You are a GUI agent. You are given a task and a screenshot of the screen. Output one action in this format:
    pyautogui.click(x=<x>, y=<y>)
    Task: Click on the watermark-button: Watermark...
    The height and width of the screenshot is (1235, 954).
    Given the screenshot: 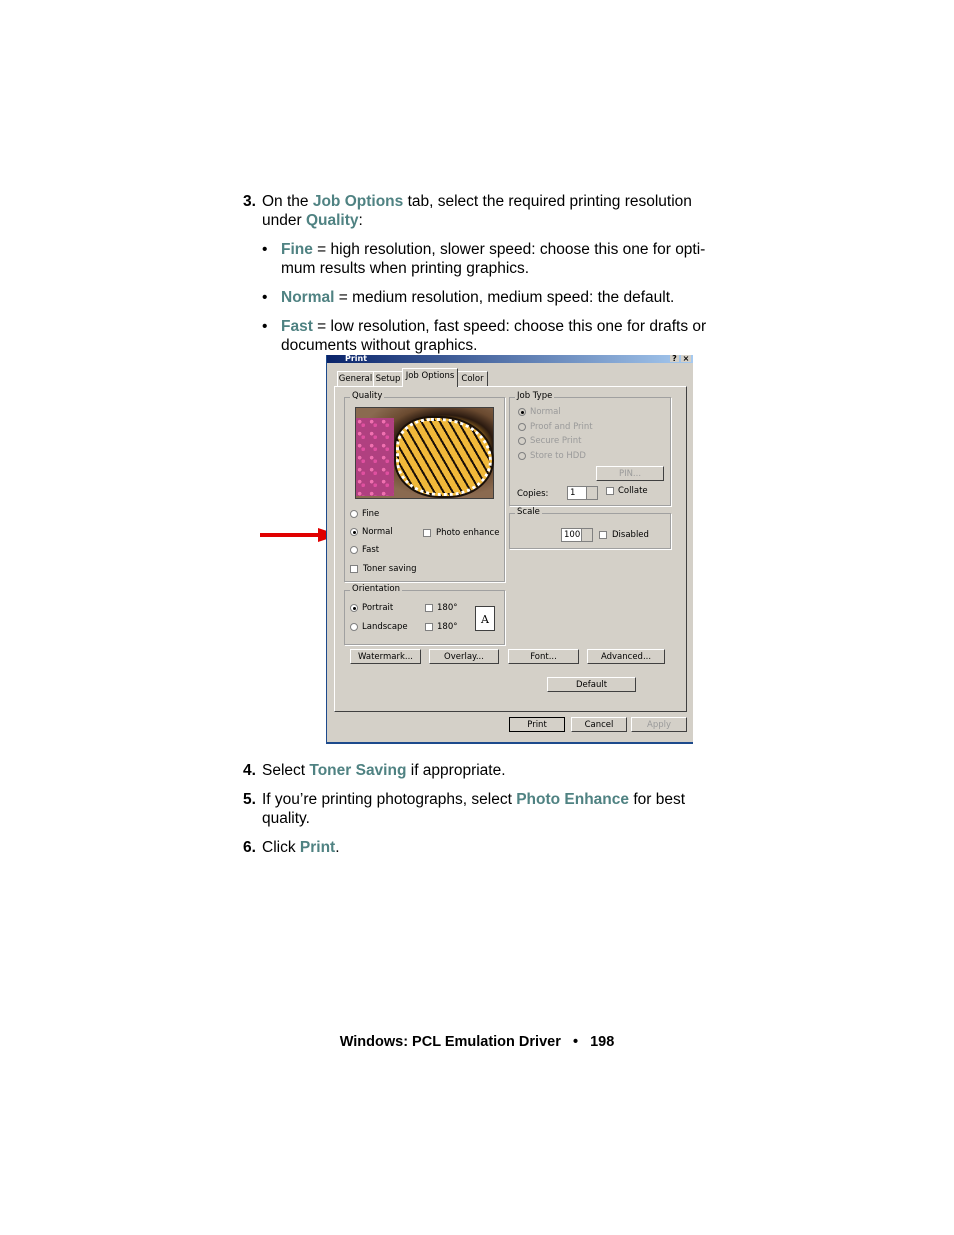 What is the action you would take?
    pyautogui.click(x=385, y=656)
    